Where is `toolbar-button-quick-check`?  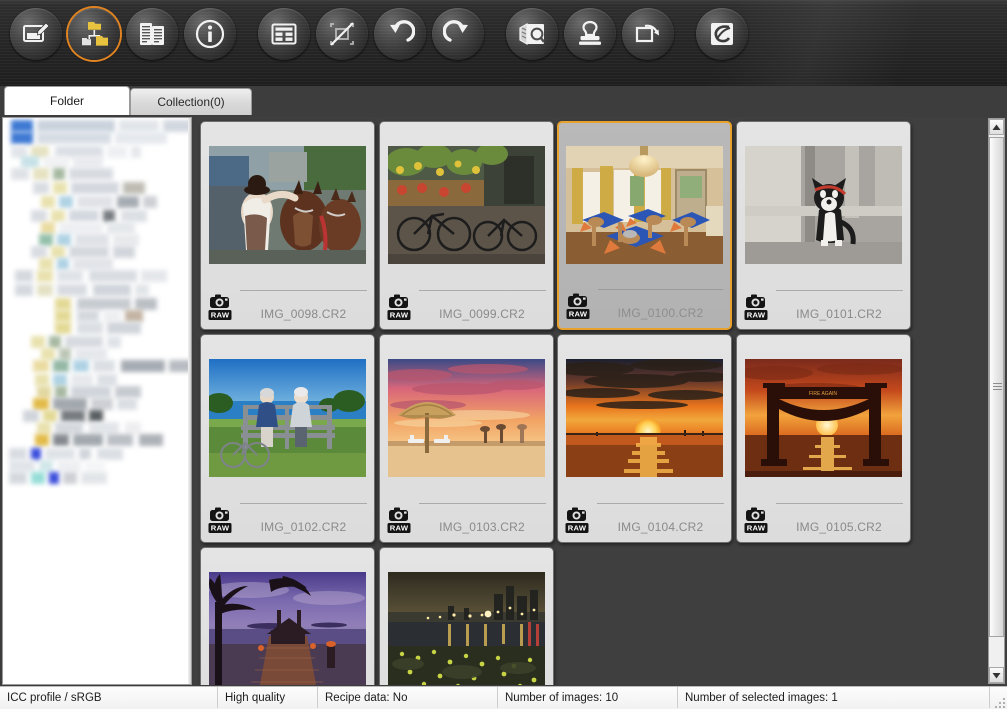 toolbar-button-quick-check is located at coordinates (532, 36).